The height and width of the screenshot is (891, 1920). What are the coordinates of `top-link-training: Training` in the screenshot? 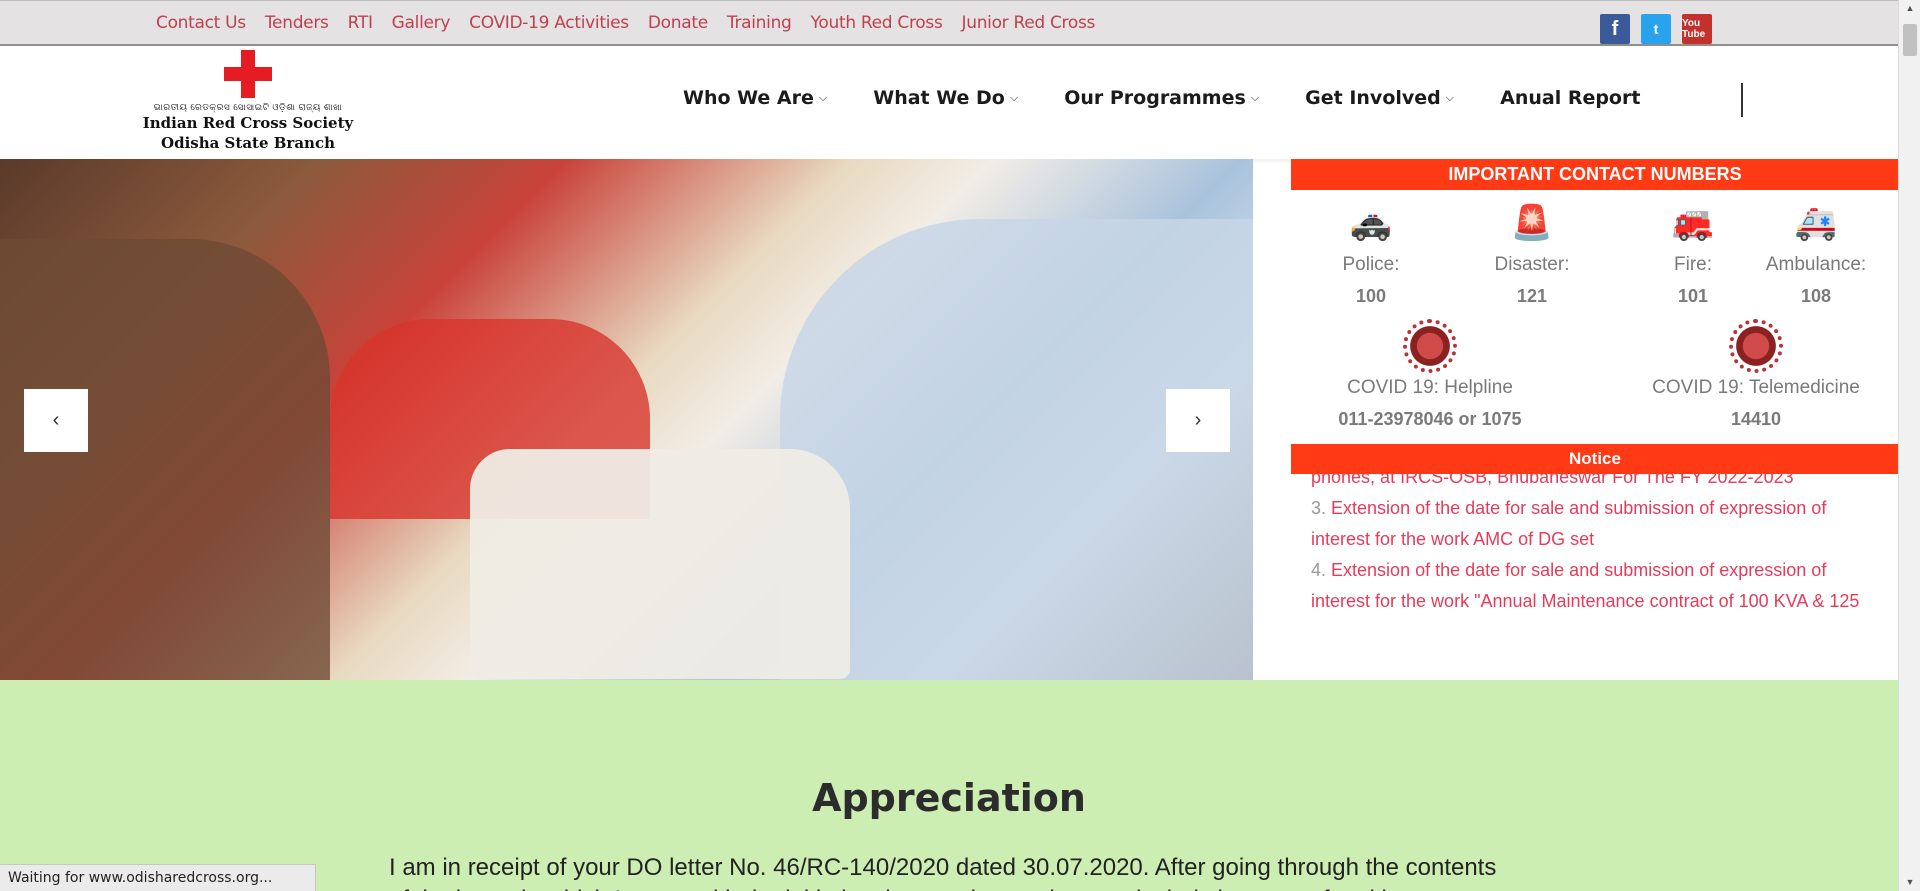 It's located at (759, 23).